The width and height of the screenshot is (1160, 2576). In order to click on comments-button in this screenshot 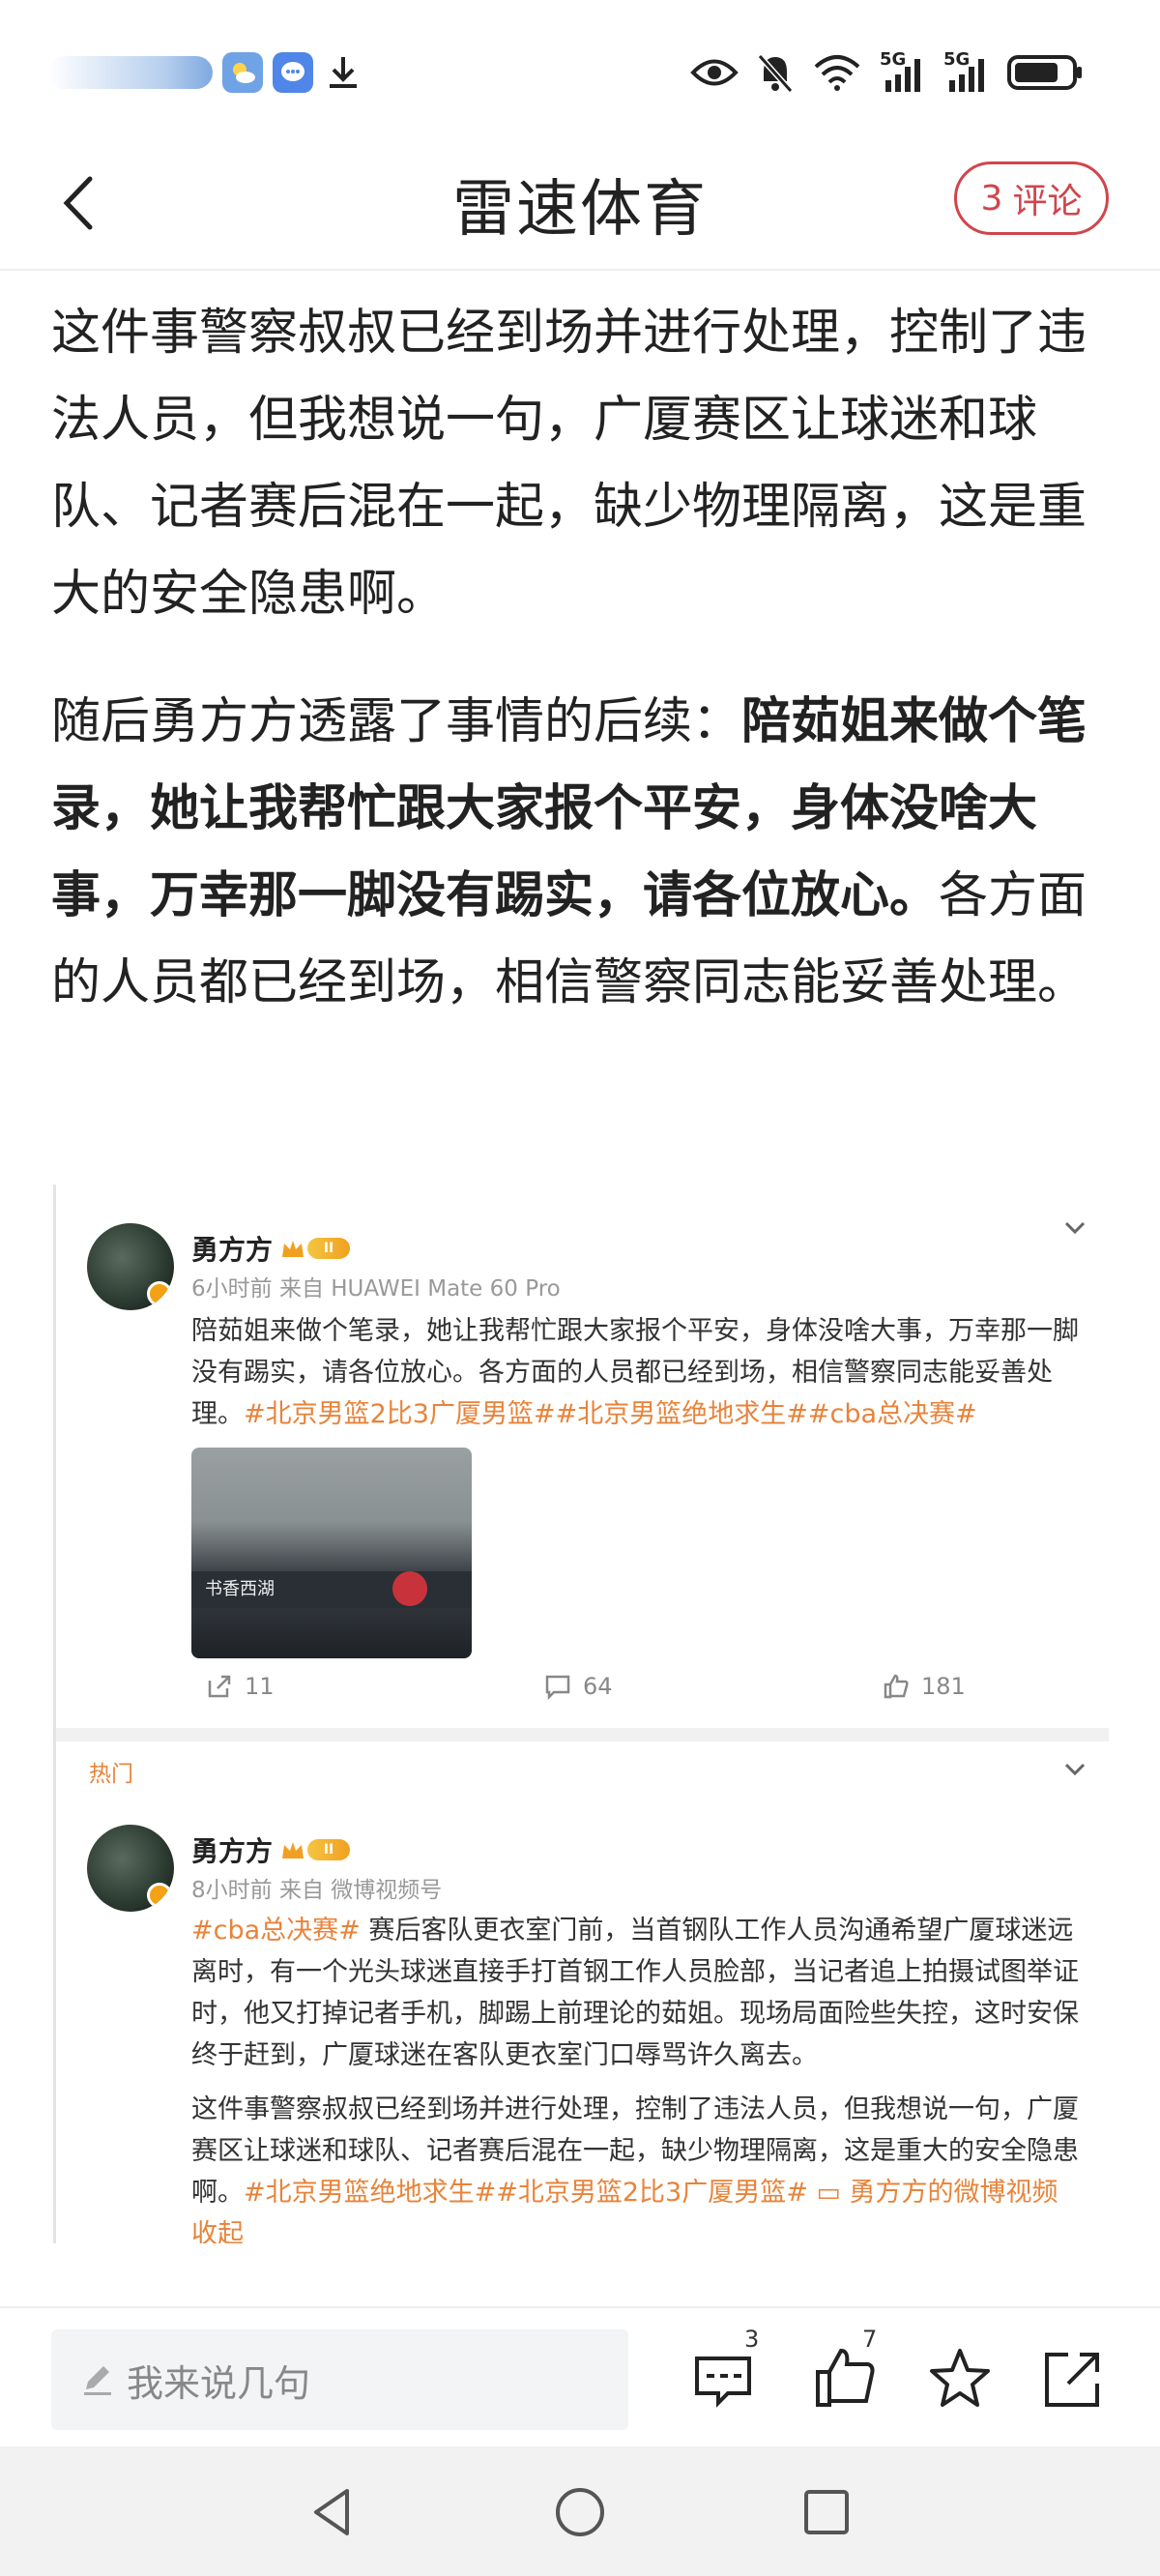, I will do `click(725, 2379)`.